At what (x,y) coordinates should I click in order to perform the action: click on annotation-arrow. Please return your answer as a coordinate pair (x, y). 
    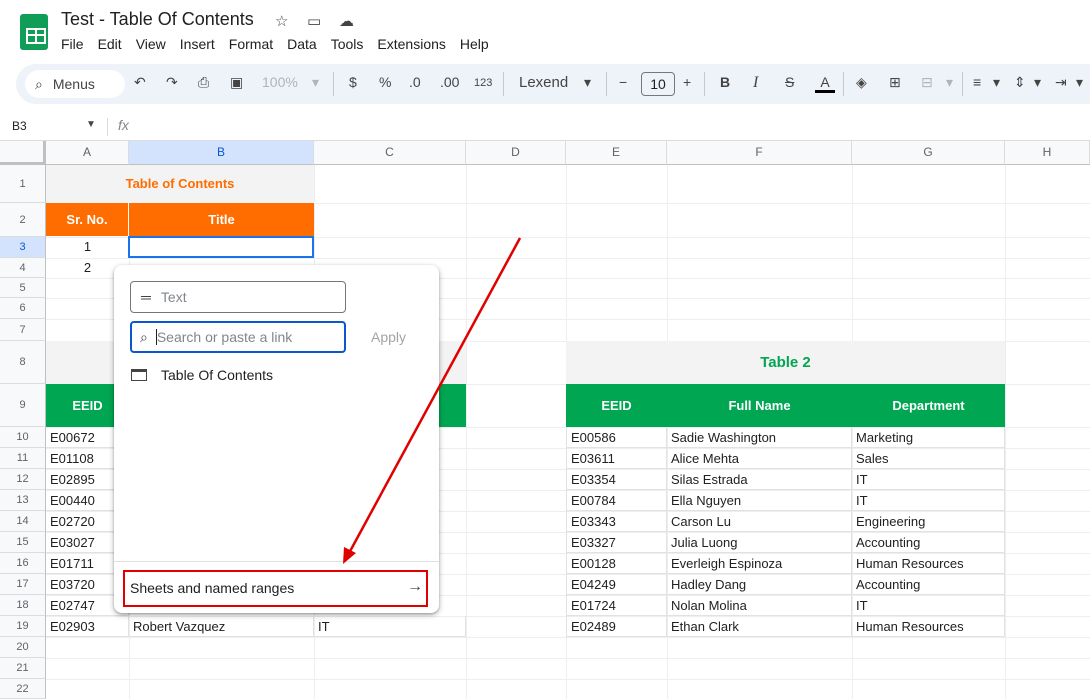
    Looking at the image, I should click on (432, 400).